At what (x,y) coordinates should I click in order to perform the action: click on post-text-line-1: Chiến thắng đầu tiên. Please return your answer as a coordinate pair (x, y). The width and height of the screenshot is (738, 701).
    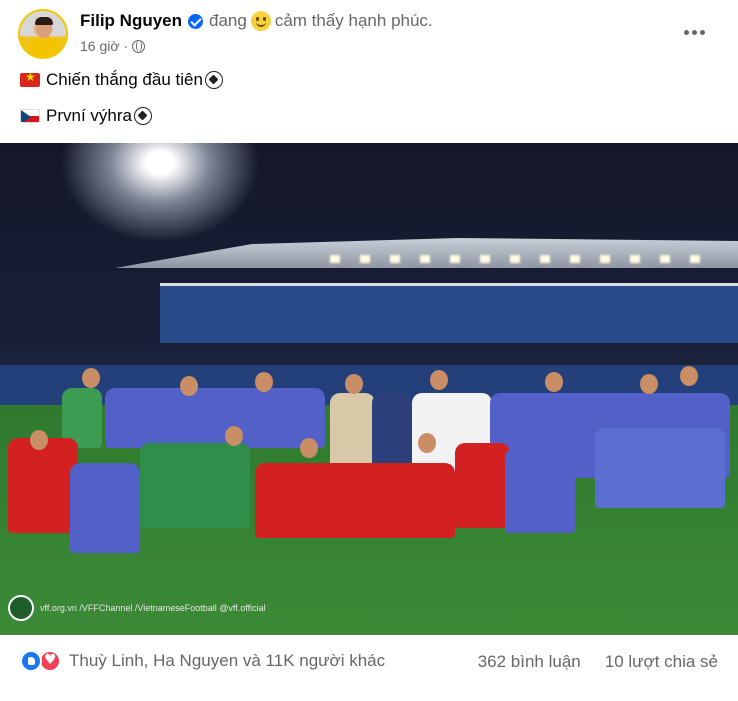
    Looking at the image, I should click on (121, 80).